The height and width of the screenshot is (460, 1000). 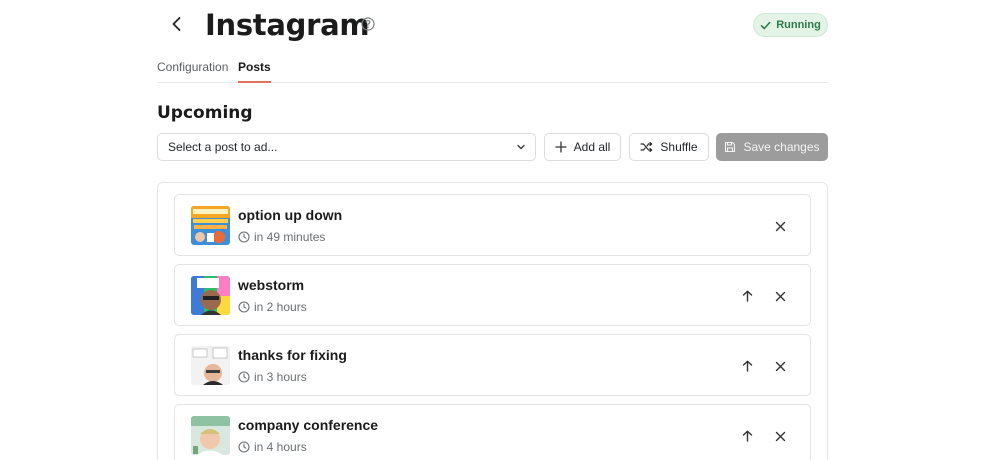 What do you see at coordinates (290, 215) in the screenshot?
I see `post-title: option up down` at bounding box center [290, 215].